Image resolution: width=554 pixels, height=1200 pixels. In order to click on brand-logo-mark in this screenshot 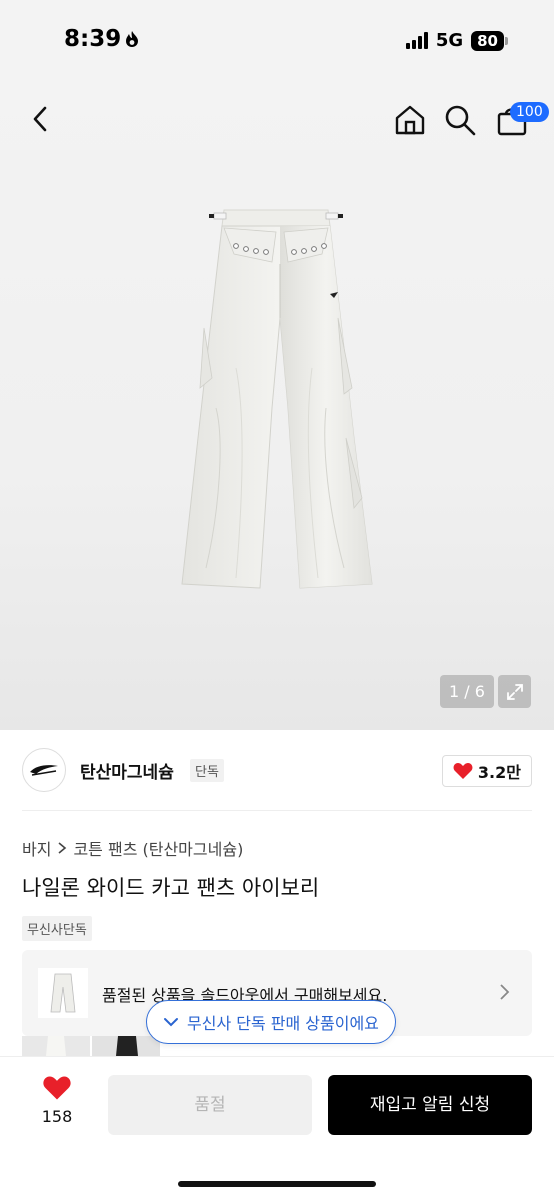, I will do `click(44, 770)`.